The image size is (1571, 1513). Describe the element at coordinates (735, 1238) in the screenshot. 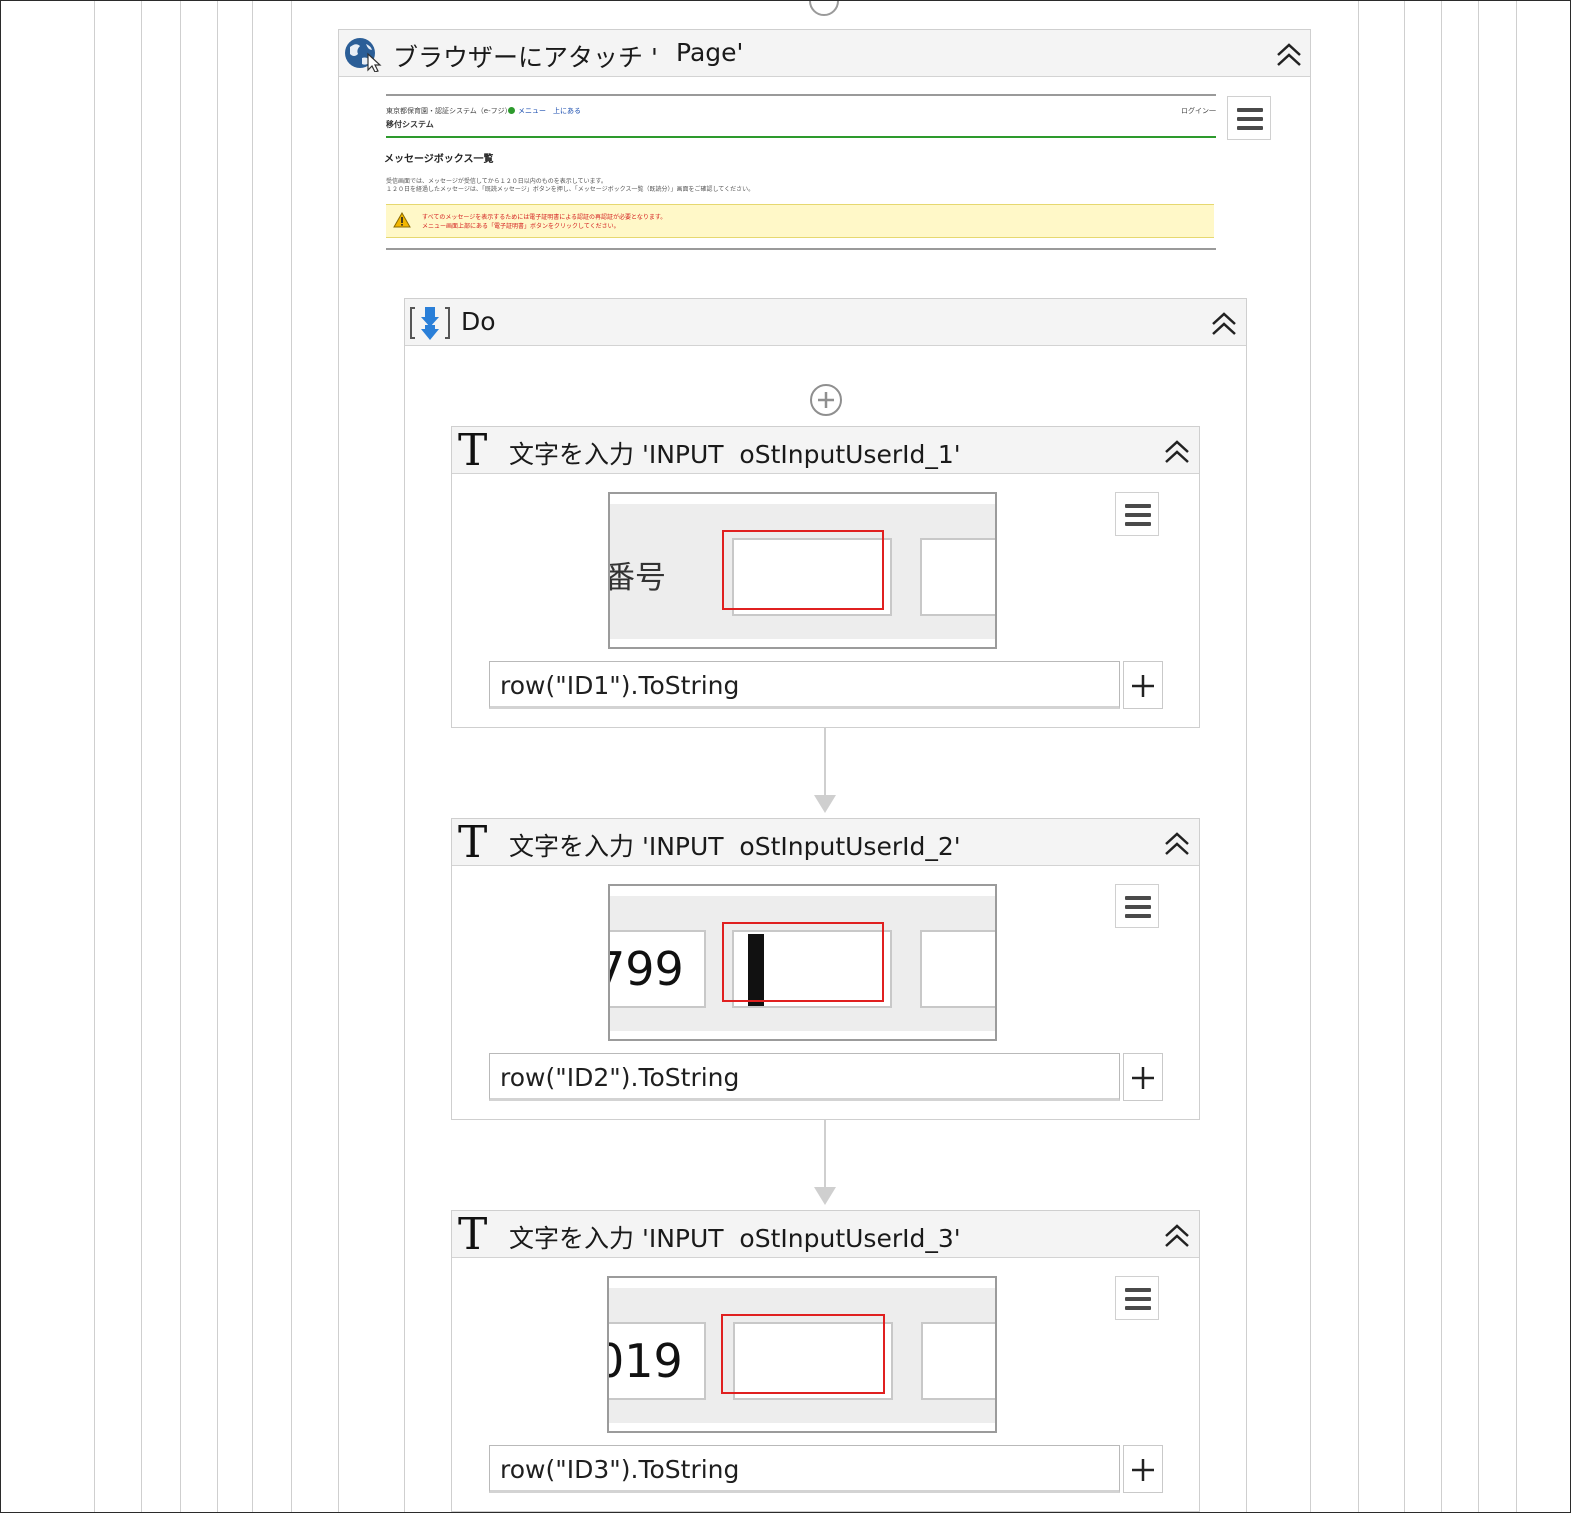

I see `type-into-title: 文字を入力 'INPUT oStInputUserId_3'` at that location.